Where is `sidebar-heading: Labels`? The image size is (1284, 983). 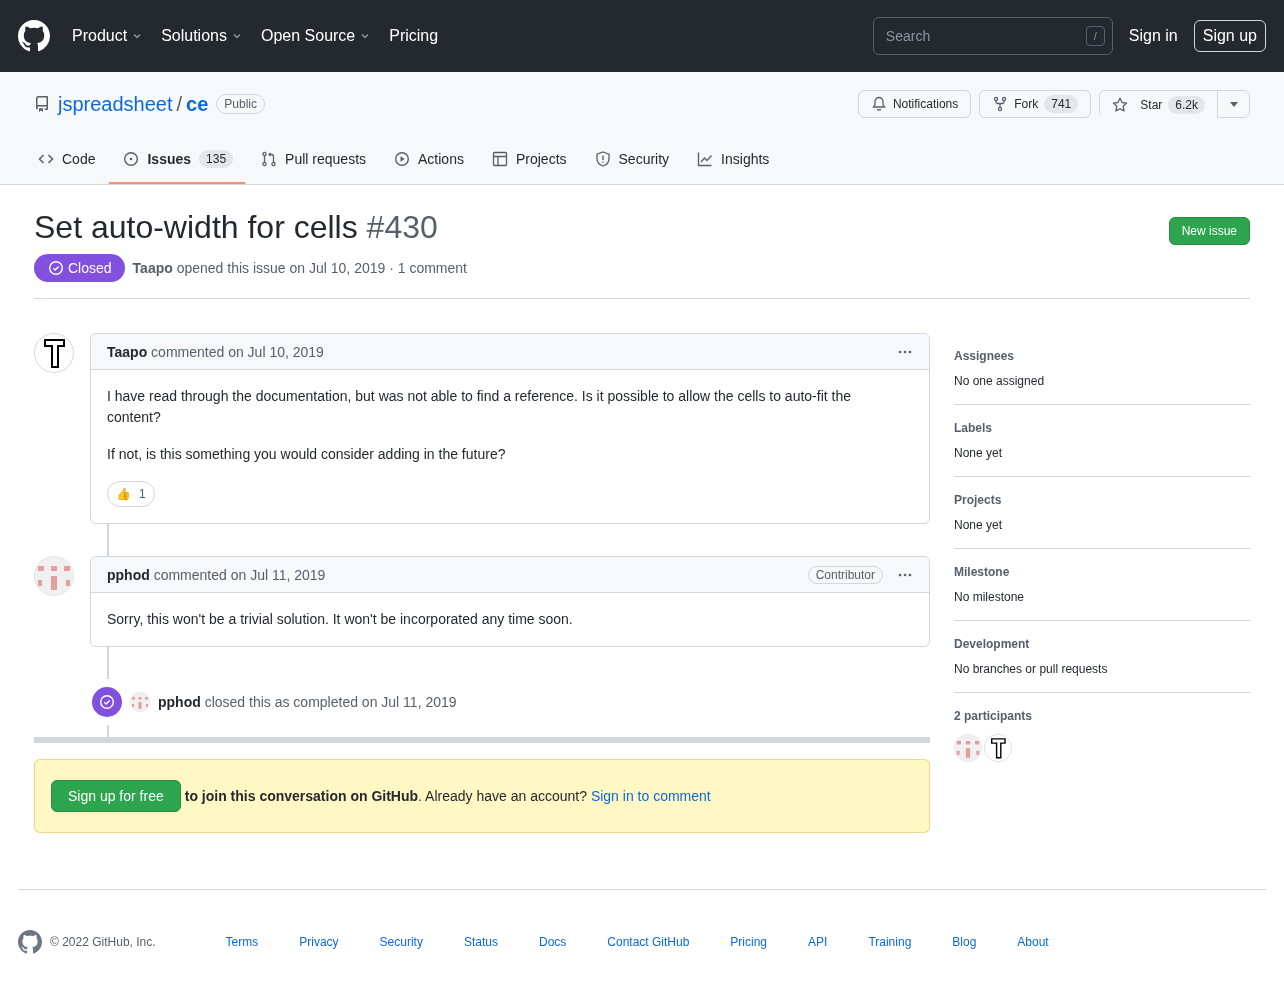
sidebar-heading: Labels is located at coordinates (973, 428).